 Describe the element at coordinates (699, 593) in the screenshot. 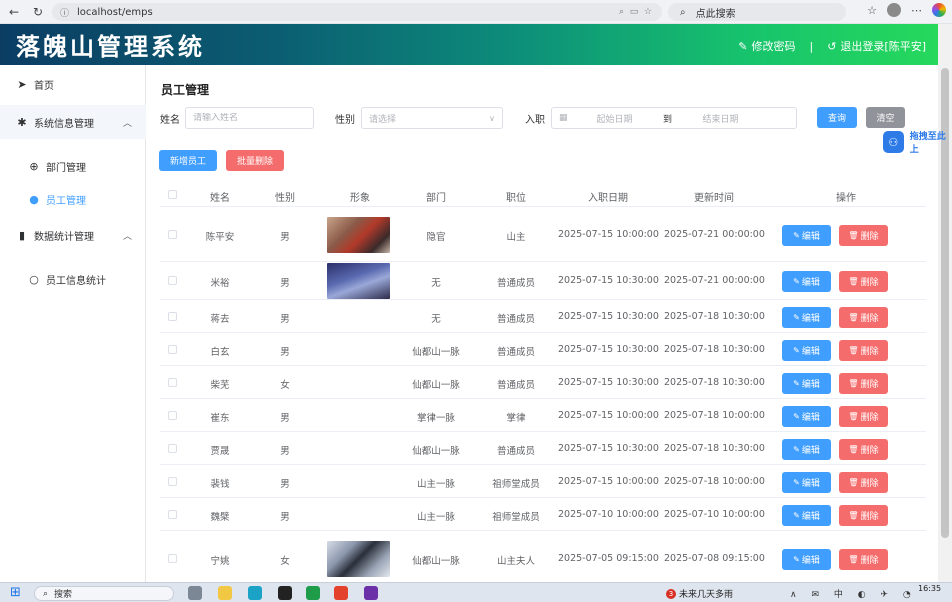

I see `weather-widget: 3 未来几天多雨` at that location.